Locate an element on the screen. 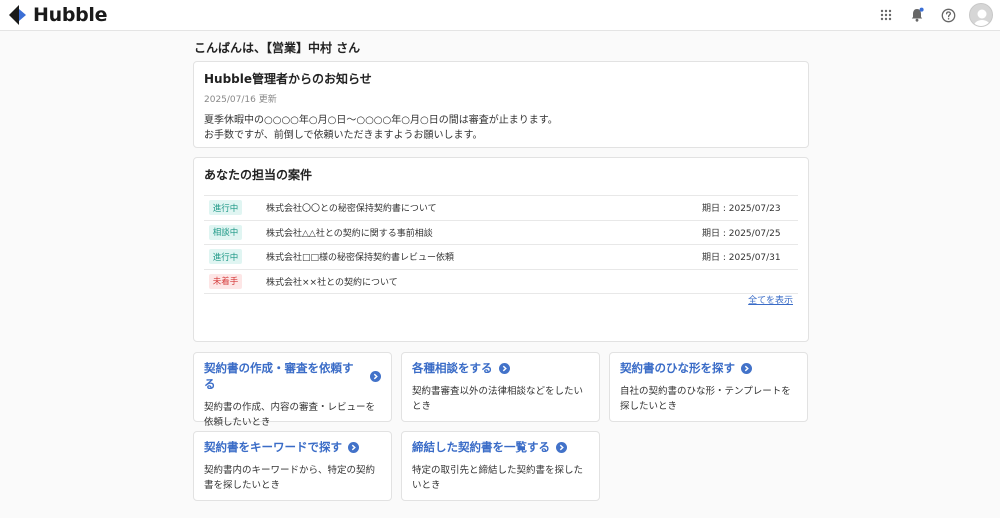  consultation-card: 各種相談をする 契約書審査以外の法律相談などをしたい とき is located at coordinates (500, 387).